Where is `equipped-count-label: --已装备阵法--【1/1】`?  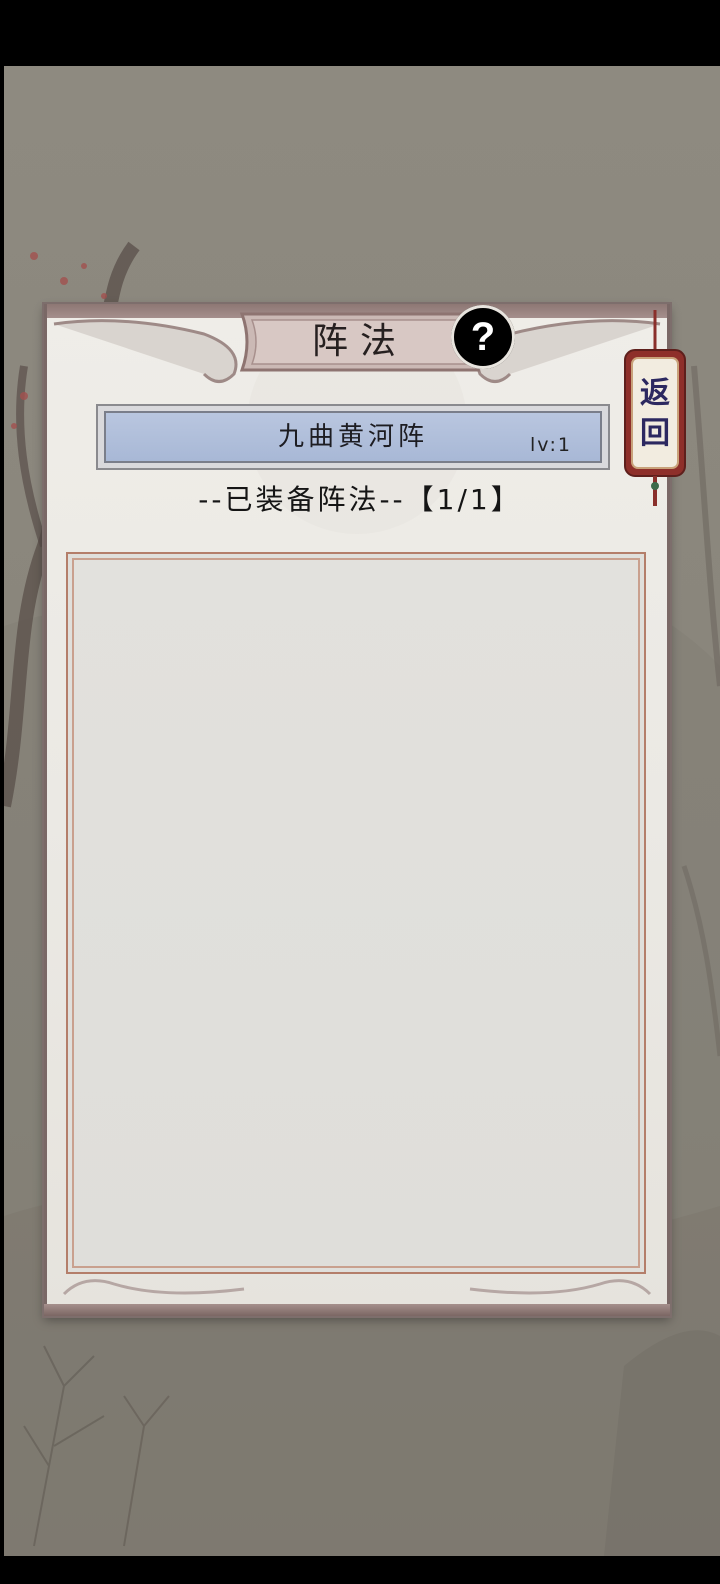
equipped-count-label: --已装备阵法--【1/1】 is located at coordinates (360, 499).